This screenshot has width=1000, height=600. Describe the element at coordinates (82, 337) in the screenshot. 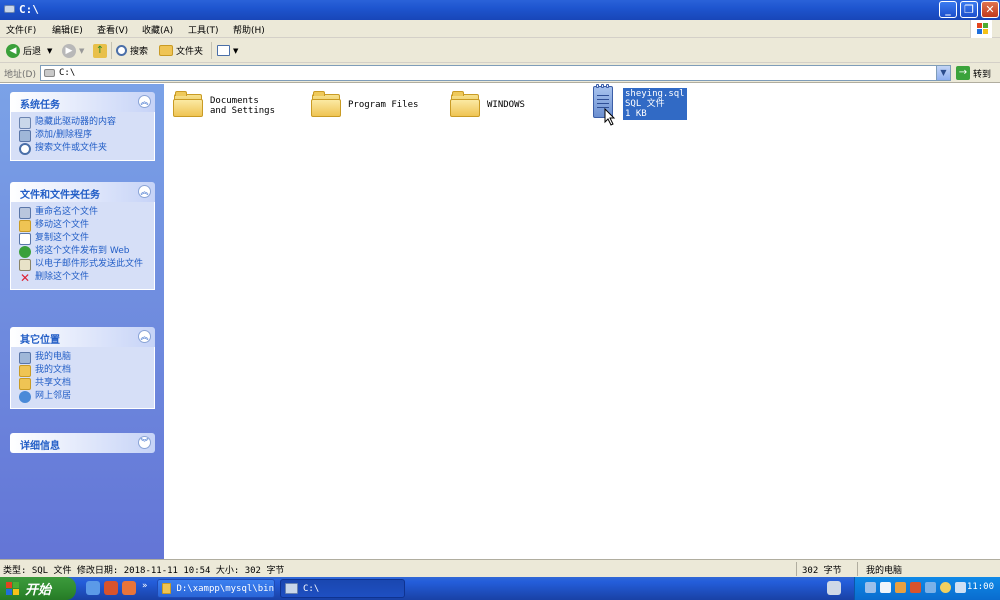

I see `other-places-header: 其它位置 ︽` at that location.